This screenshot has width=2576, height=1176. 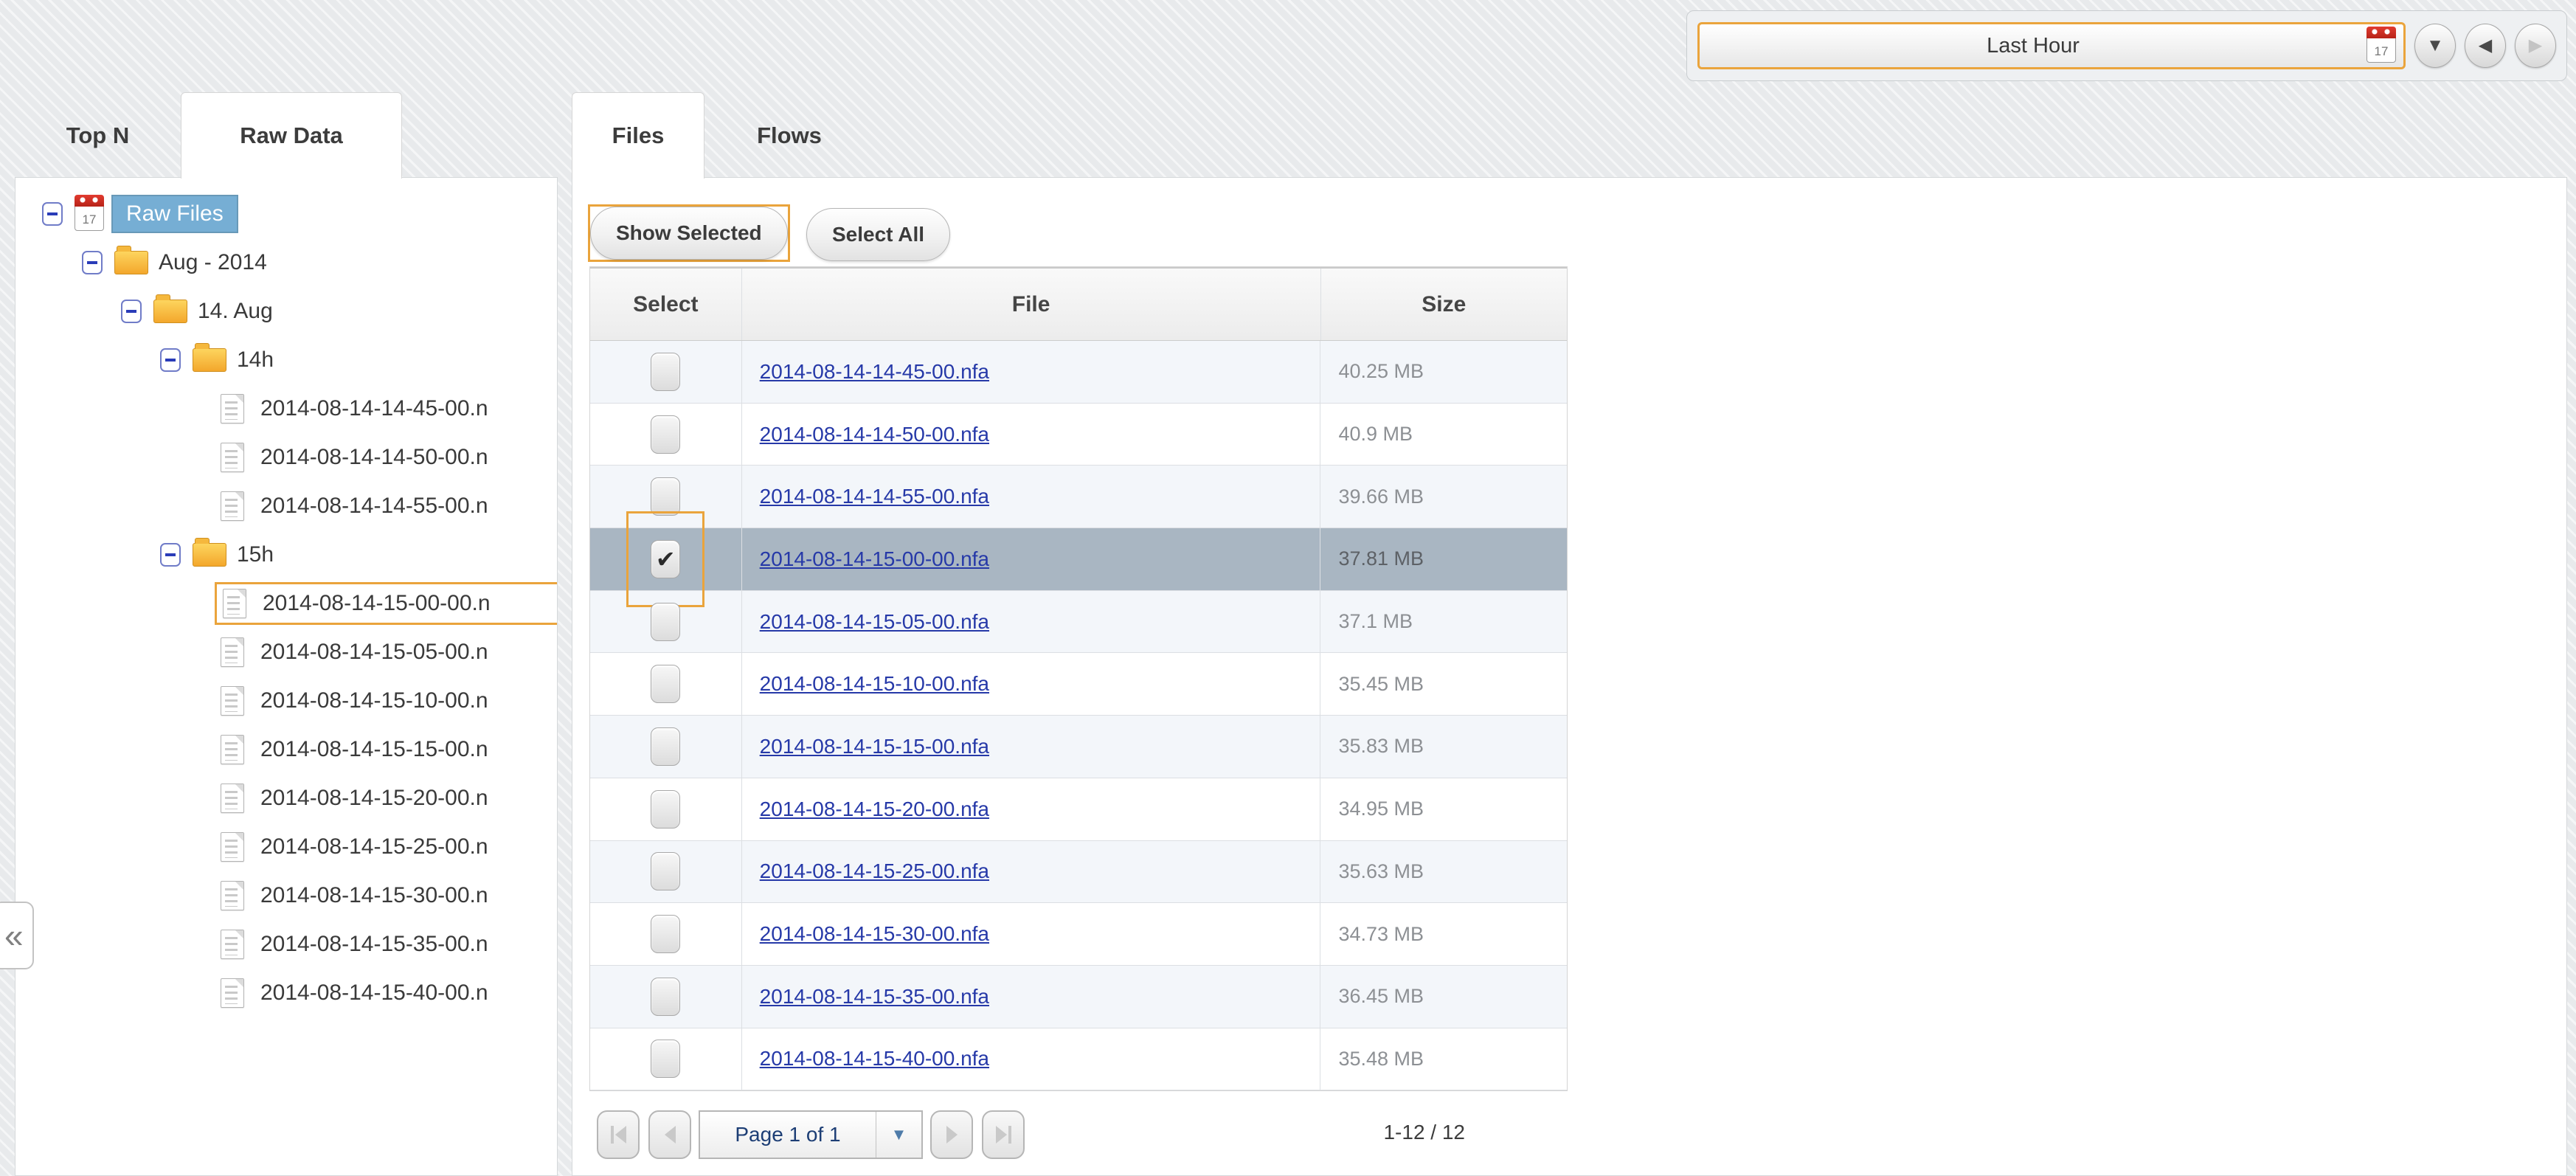 I want to click on tree-node-aug-2014: Aug - 2014, so click(x=286, y=263).